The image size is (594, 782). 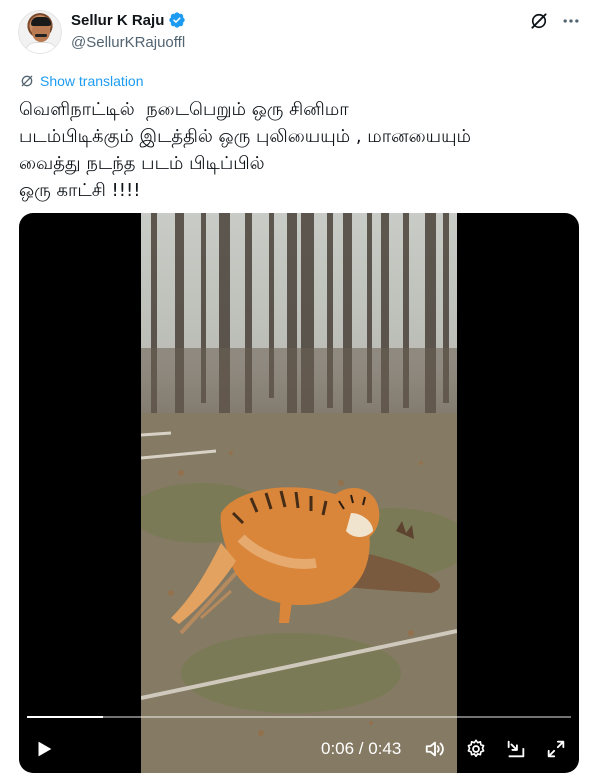 What do you see at coordinates (435, 749) in the screenshot?
I see `volume-icon` at bounding box center [435, 749].